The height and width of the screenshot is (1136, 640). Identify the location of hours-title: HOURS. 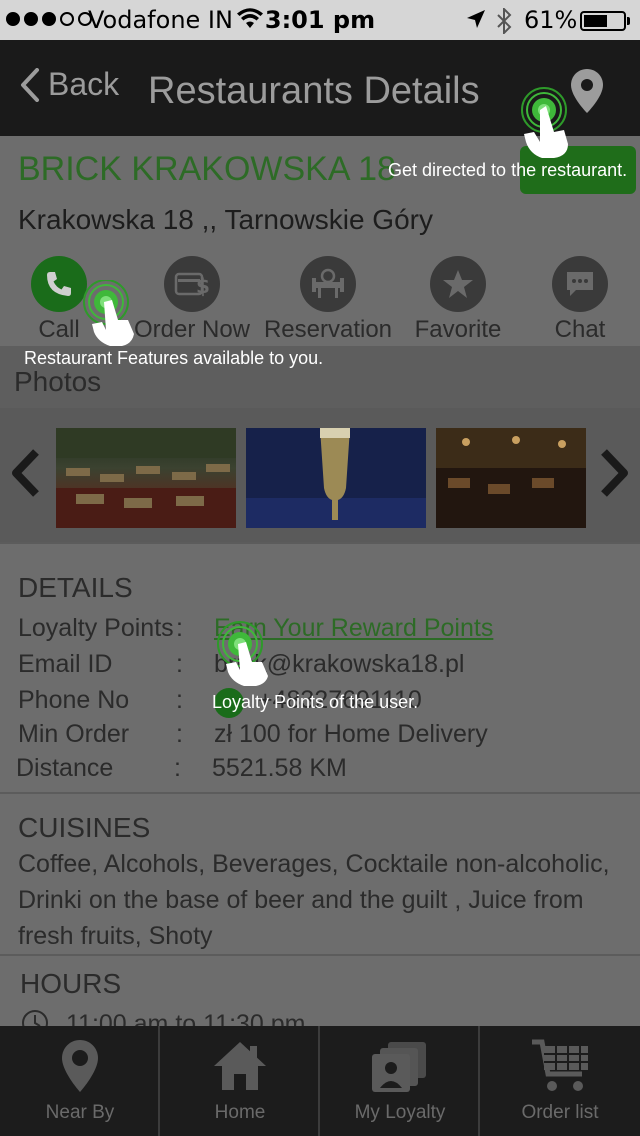
(71, 983).